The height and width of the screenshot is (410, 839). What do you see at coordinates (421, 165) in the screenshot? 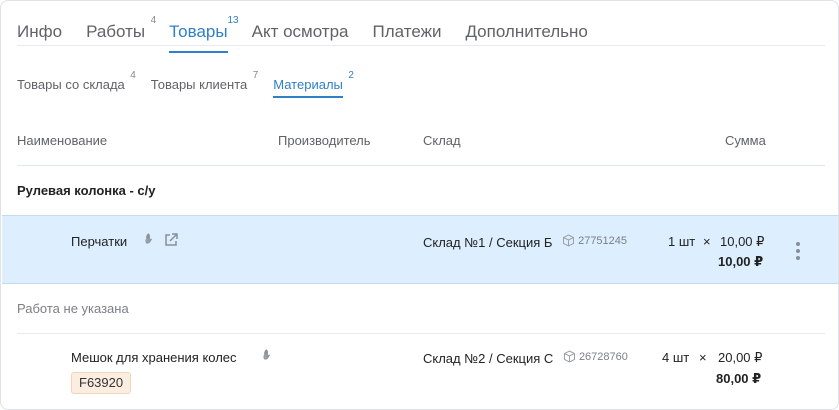
I see `table-header-divider` at bounding box center [421, 165].